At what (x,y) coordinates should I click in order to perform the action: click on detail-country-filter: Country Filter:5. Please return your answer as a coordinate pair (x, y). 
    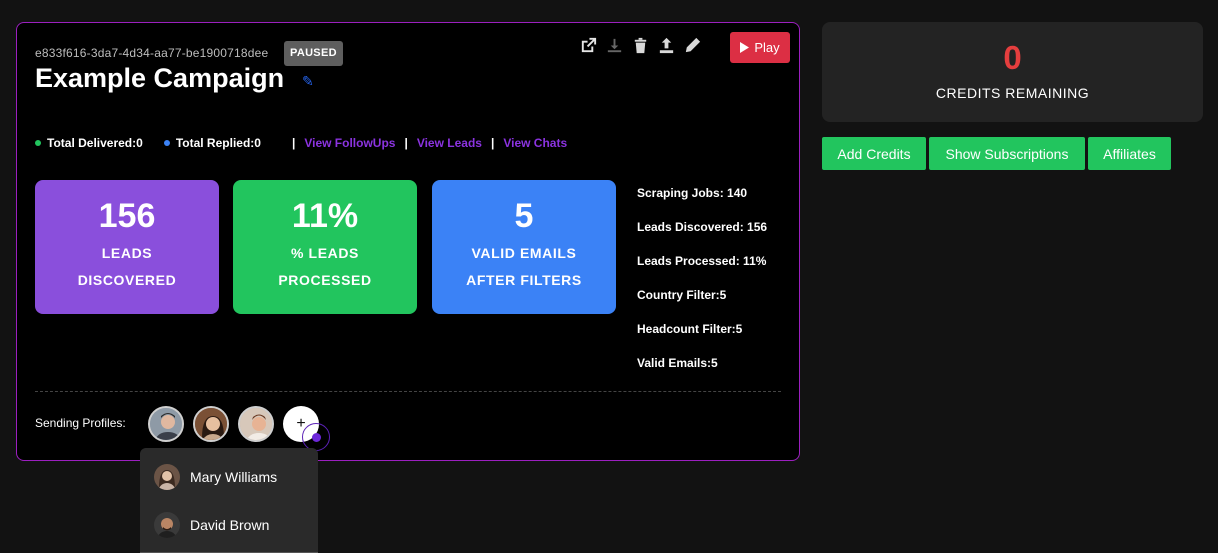
    Looking at the image, I should click on (702, 305).